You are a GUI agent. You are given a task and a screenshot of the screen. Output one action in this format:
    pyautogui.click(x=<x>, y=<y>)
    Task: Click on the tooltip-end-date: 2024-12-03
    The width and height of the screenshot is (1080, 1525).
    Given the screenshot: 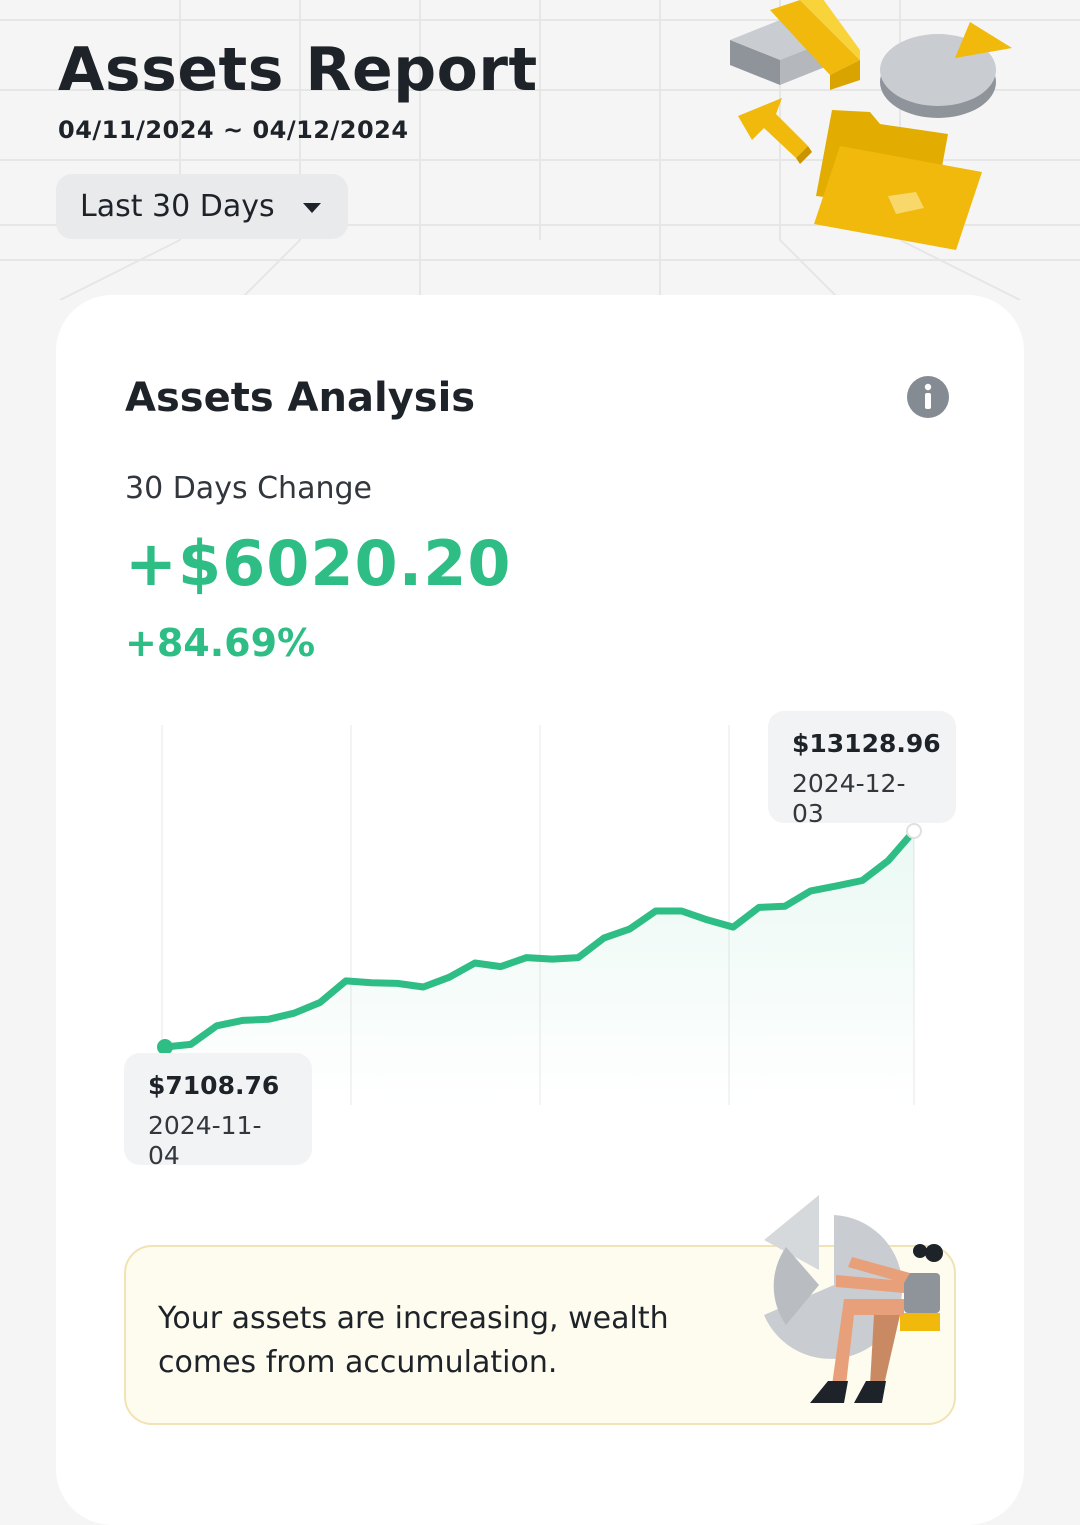 What is the action you would take?
    pyautogui.click(x=849, y=798)
    